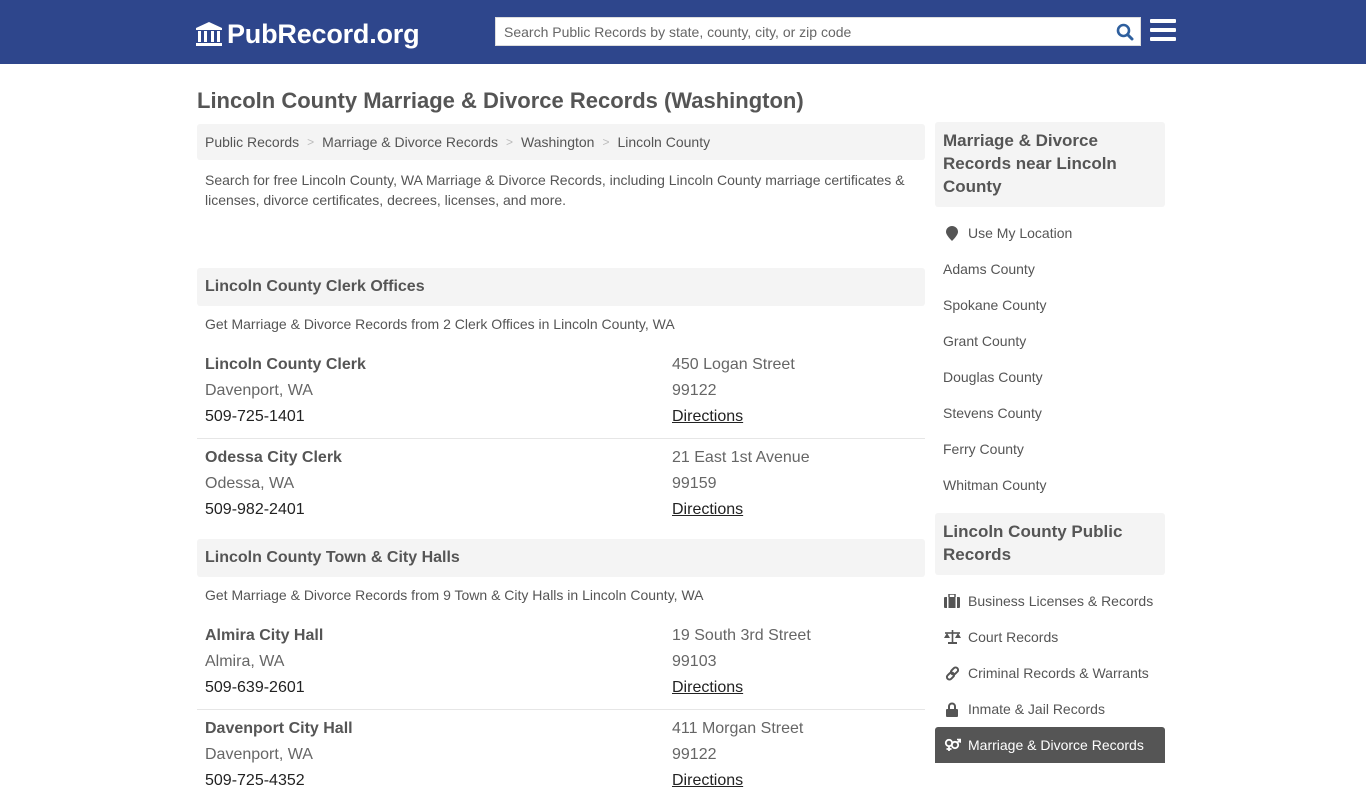 The width and height of the screenshot is (1366, 802). What do you see at coordinates (694, 661) in the screenshot?
I see `office-zip: 99103` at bounding box center [694, 661].